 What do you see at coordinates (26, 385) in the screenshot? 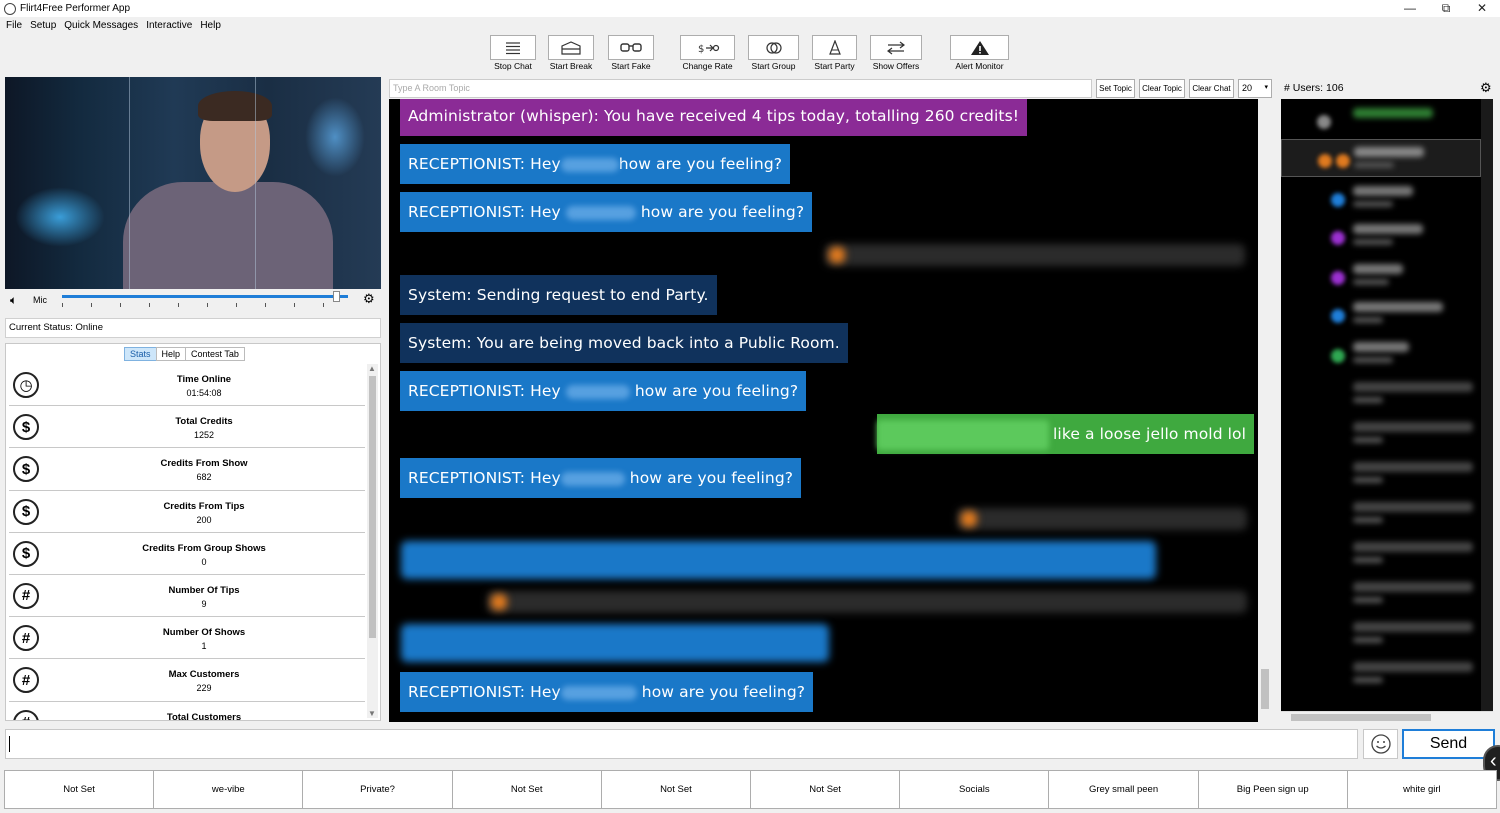
I see `clock-icon: ◷` at bounding box center [26, 385].